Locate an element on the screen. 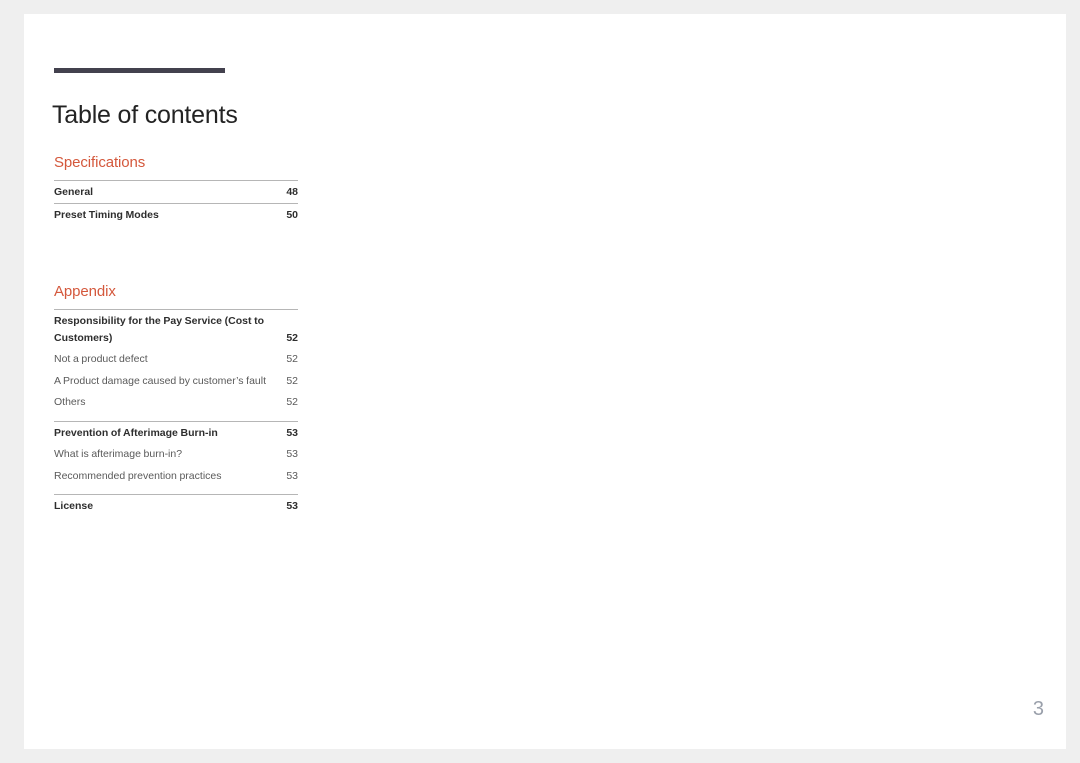  toc-entry-group: License 53 is located at coordinates (176, 505).